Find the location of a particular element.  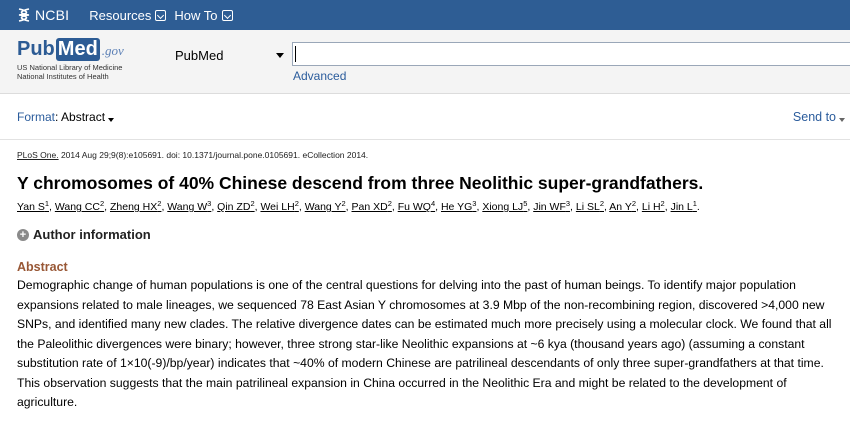

author-name: He YG is located at coordinates (456, 207).